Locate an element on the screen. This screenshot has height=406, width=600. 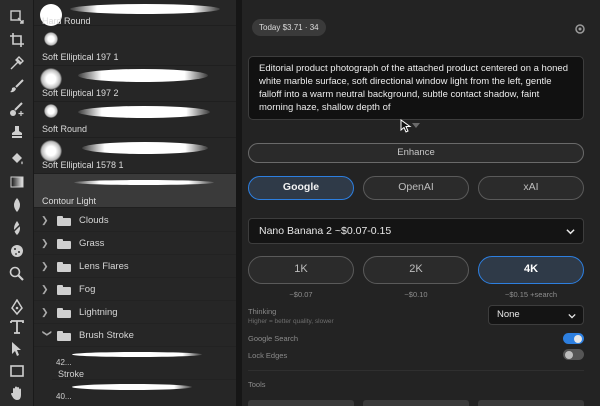
section-divider is located at coordinates (416, 370).